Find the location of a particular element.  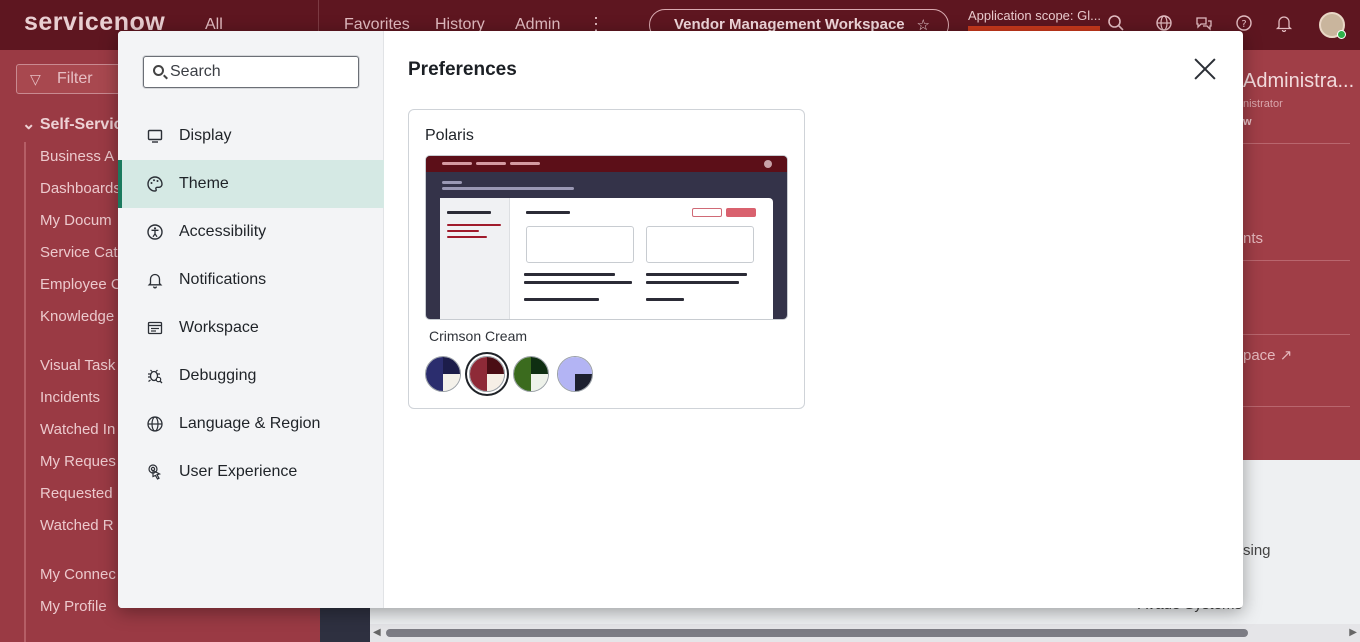

horizontal-scrollbar: ◀ ▶ is located at coordinates (865, 633).